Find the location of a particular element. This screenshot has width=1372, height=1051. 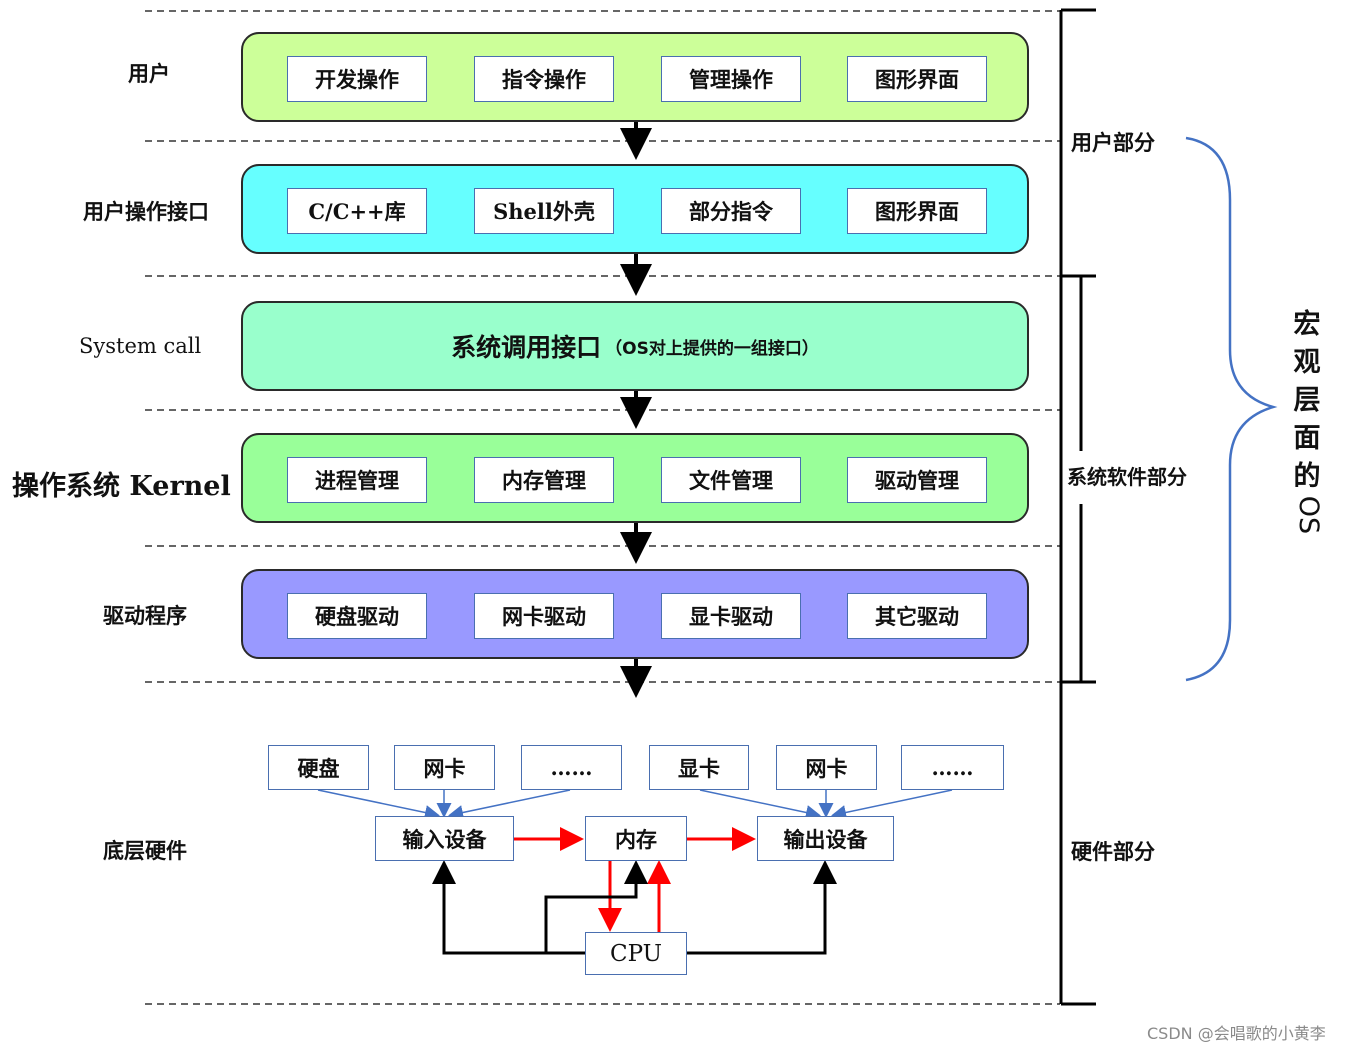

watermark: CSDN @会唱歌的小黄李 is located at coordinates (1236, 1033).